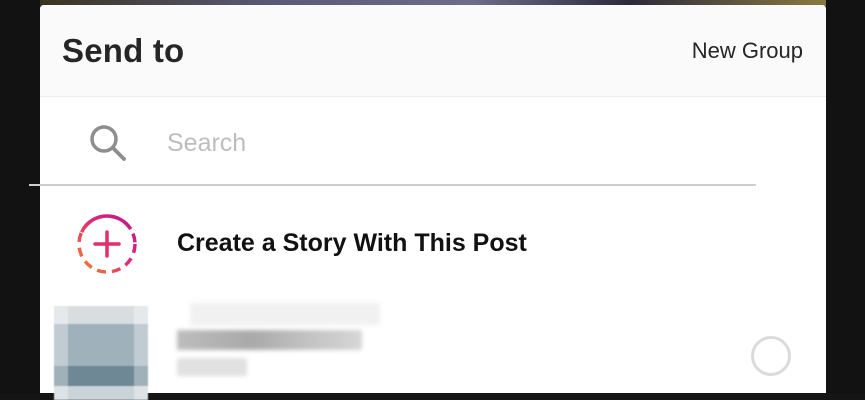 The height and width of the screenshot is (400, 865). Describe the element at coordinates (392, 185) in the screenshot. I see `search-divider` at that location.